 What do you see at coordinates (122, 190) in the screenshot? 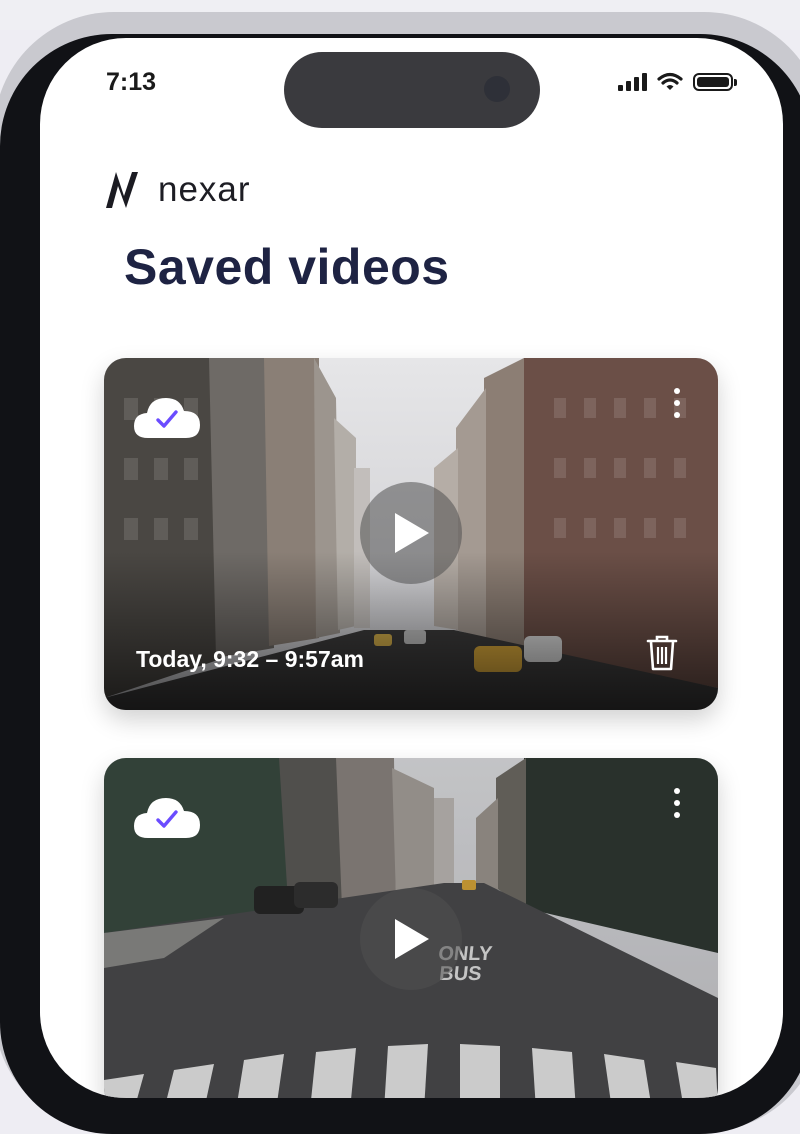
I see `nexar-logo-icon` at bounding box center [122, 190].